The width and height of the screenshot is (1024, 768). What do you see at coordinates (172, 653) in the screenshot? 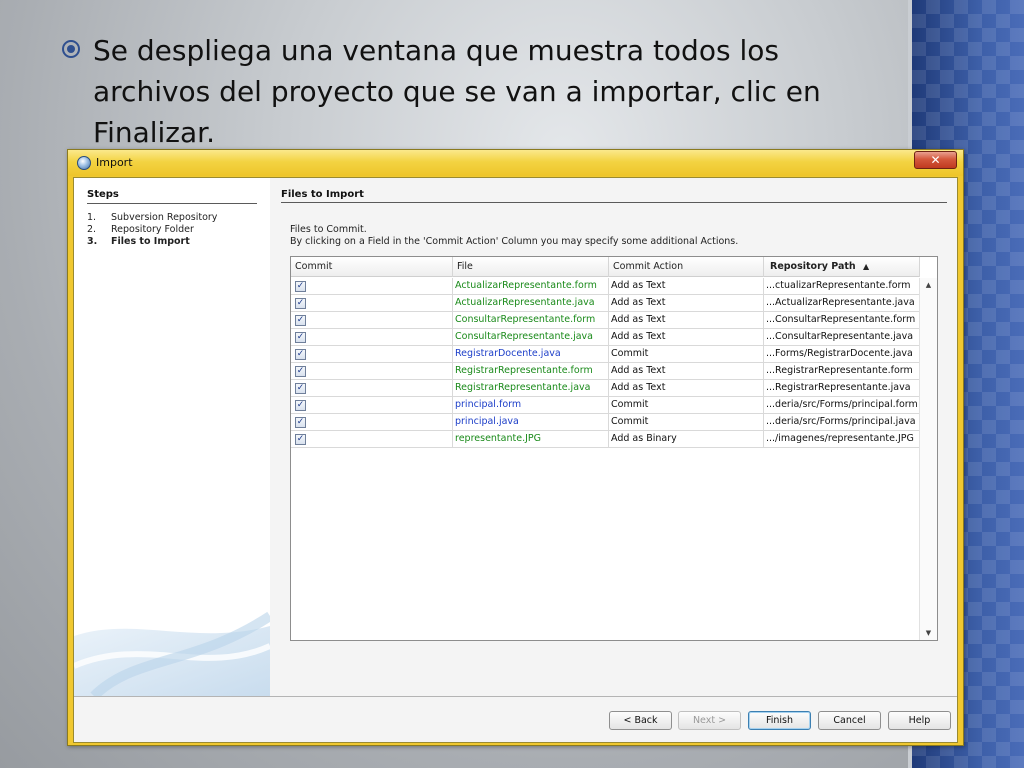
I see `steps-decorative-swoosh` at bounding box center [172, 653].